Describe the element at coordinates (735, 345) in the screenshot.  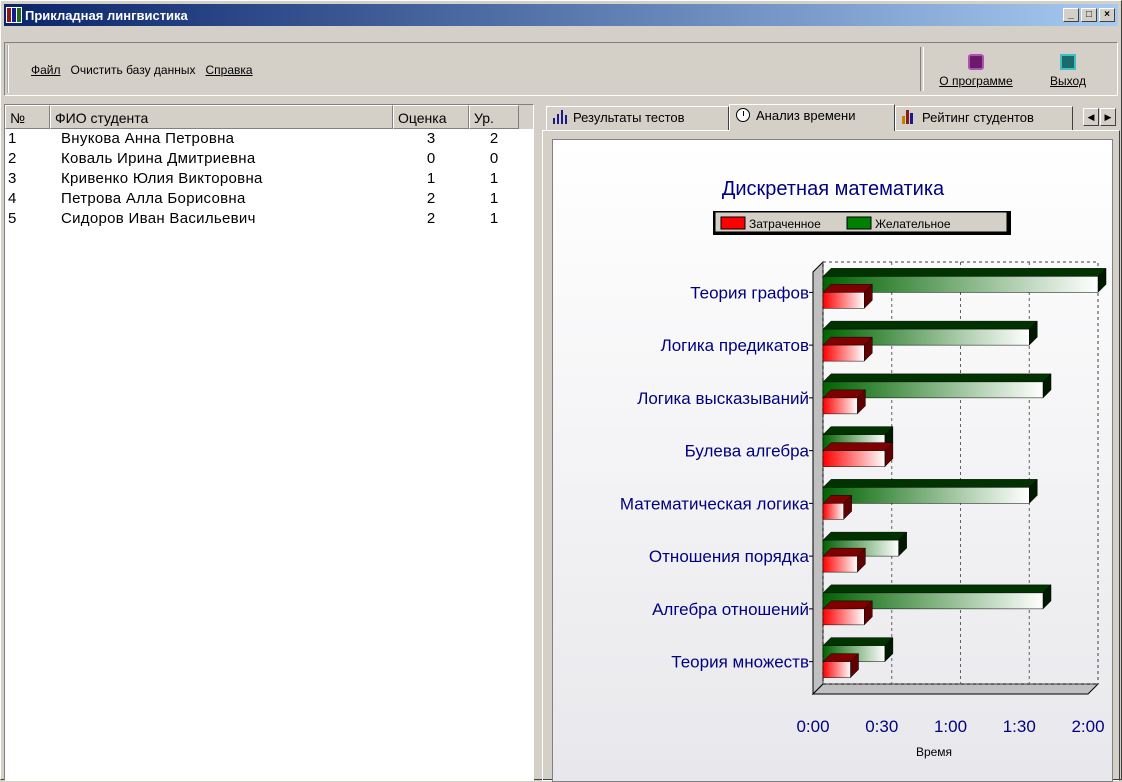
I see `category-label: Логика предикатов` at that location.